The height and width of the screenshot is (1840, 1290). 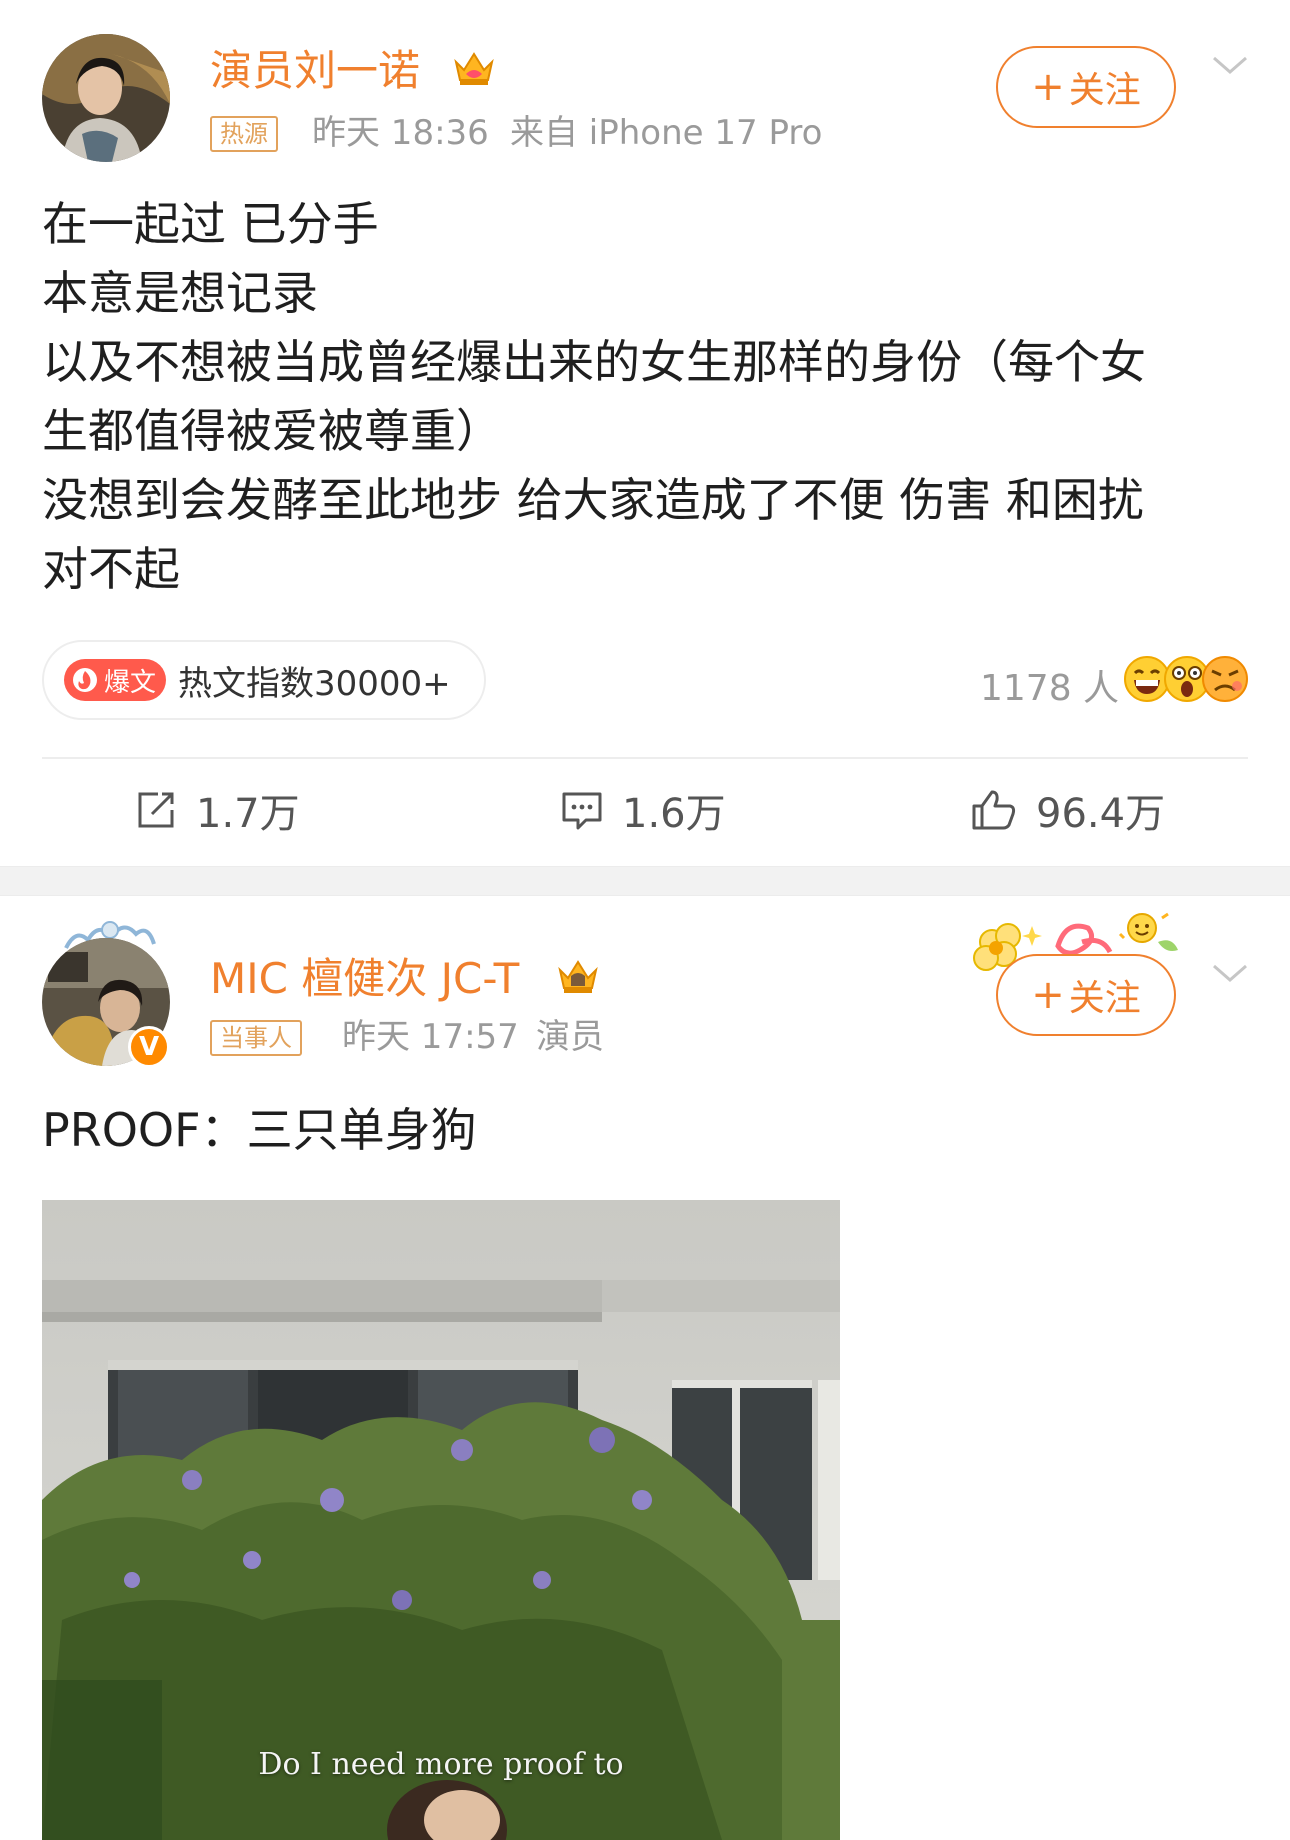 I want to click on angry-emoji-icon, so click(x=1225, y=679).